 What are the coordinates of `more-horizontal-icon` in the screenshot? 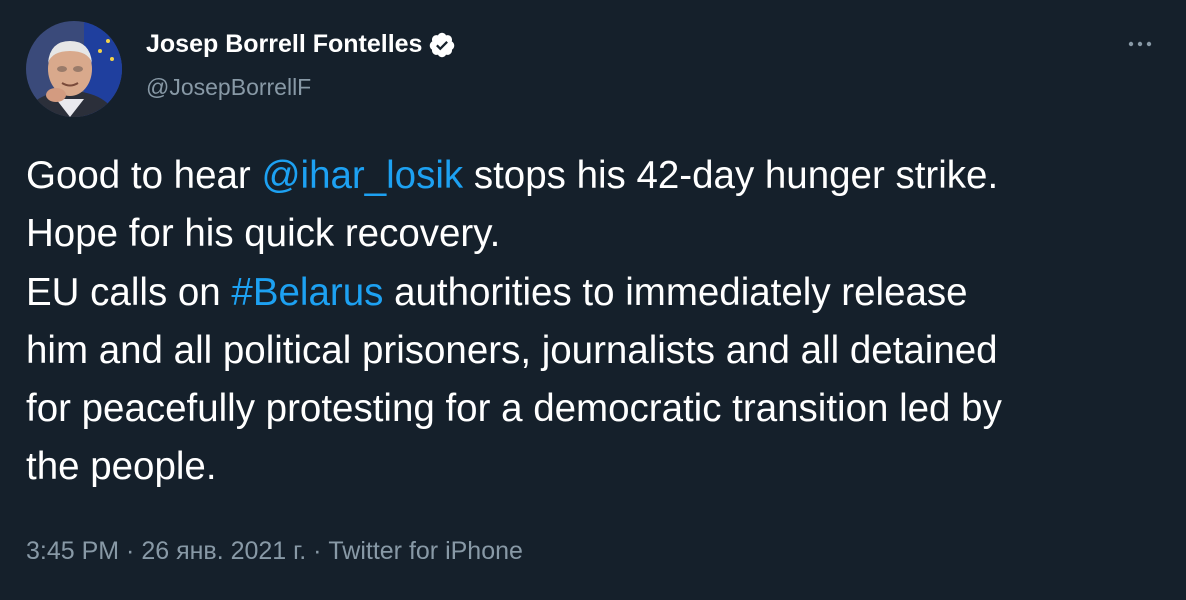 It's located at (1140, 44).